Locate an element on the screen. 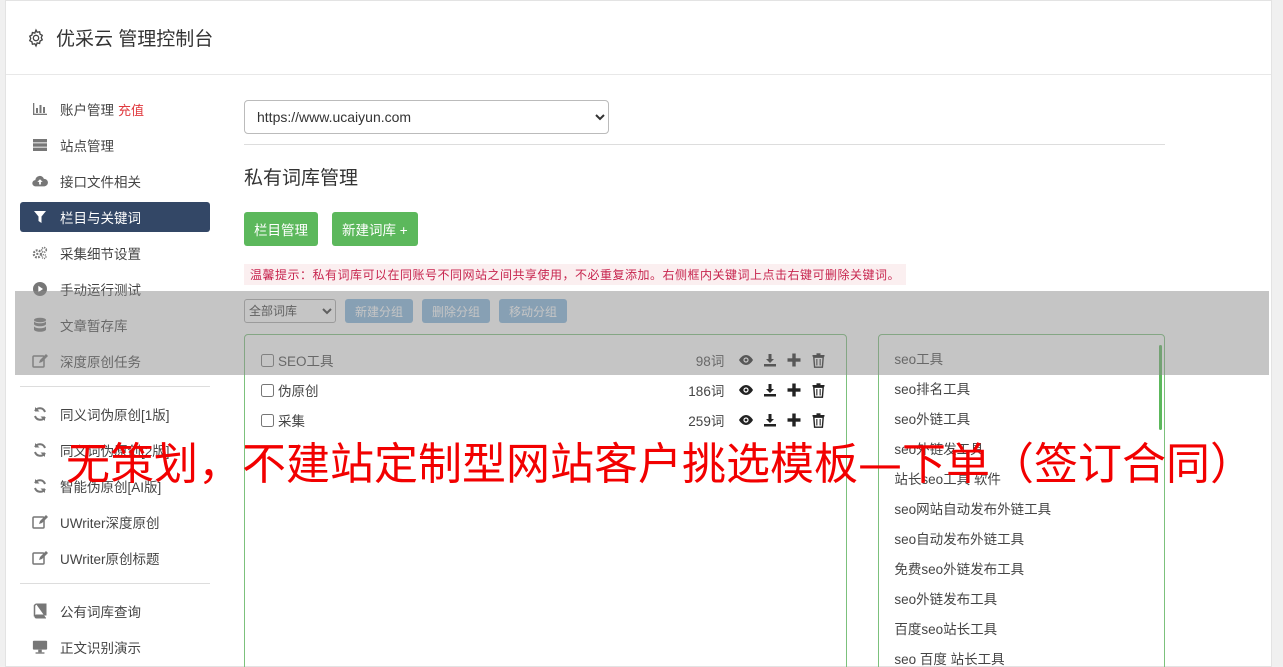 This screenshot has width=1283, height=667. keyword-item: seo网站自动发布外链工具 is located at coordinates (1029, 510).